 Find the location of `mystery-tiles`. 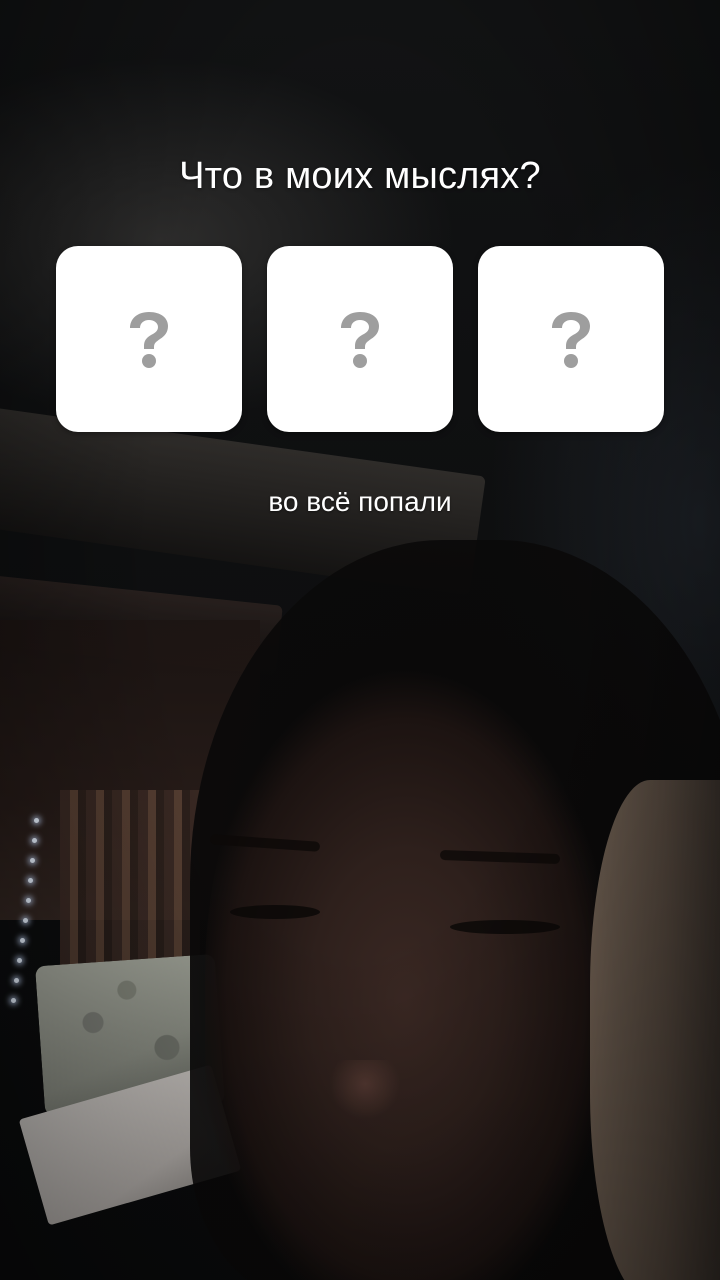

mystery-tiles is located at coordinates (360, 339).